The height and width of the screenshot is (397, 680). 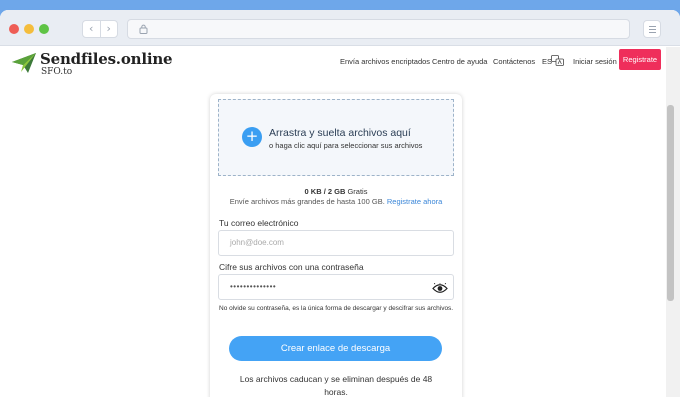 I want to click on brand-subtitle: SFO.to, so click(x=57, y=72).